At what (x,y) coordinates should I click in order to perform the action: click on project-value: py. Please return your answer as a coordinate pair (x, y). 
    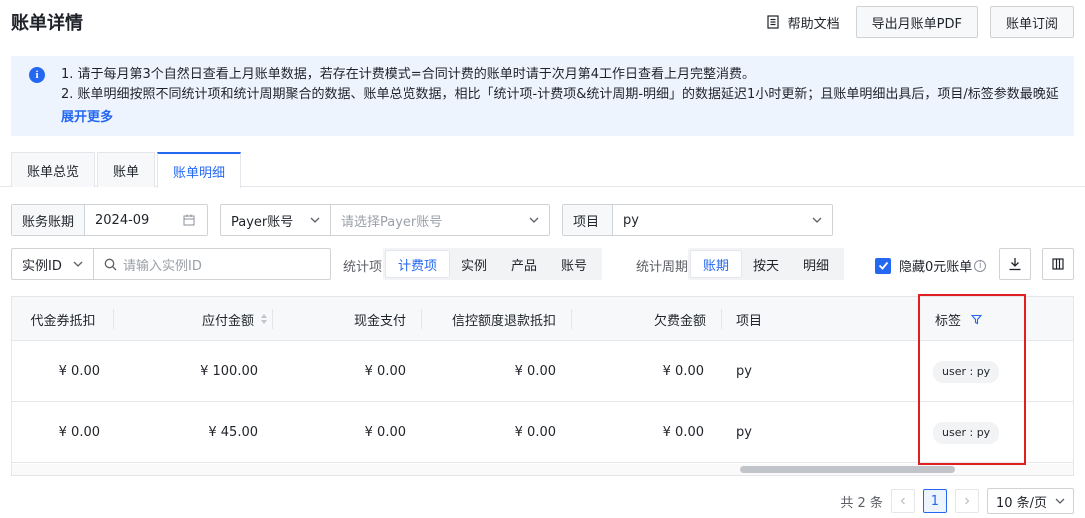
    Looking at the image, I should click on (631, 220).